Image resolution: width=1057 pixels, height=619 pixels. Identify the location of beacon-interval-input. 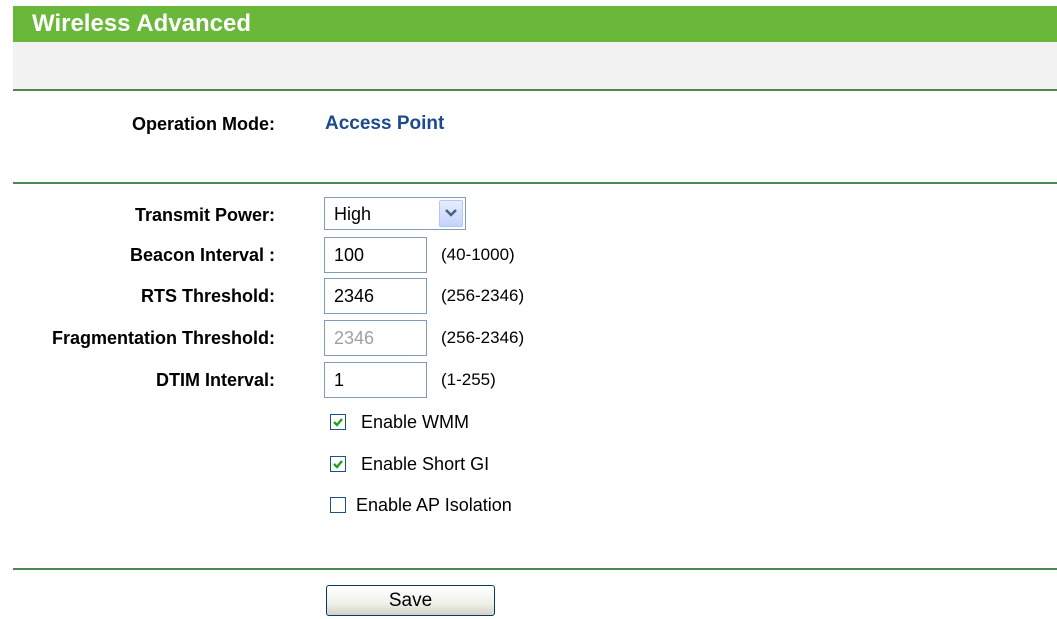
(375, 255).